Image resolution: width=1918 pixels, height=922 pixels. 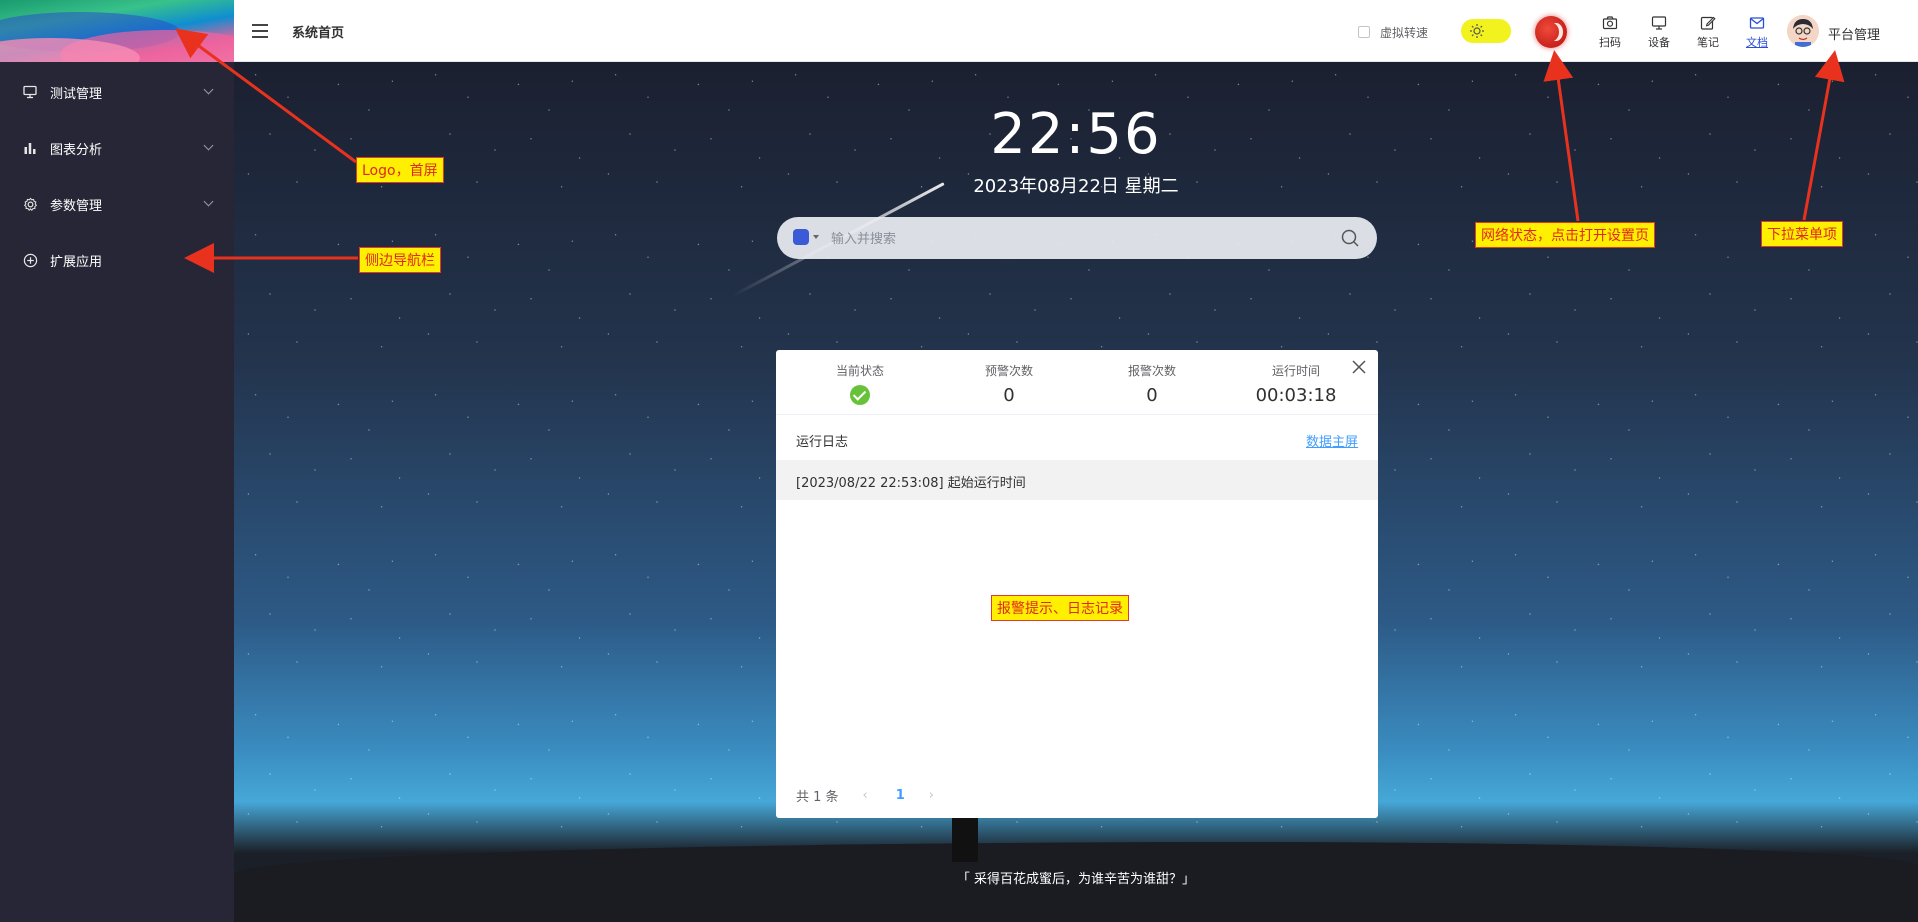 I want to click on scan-button: 扫码, so click(x=1610, y=32).